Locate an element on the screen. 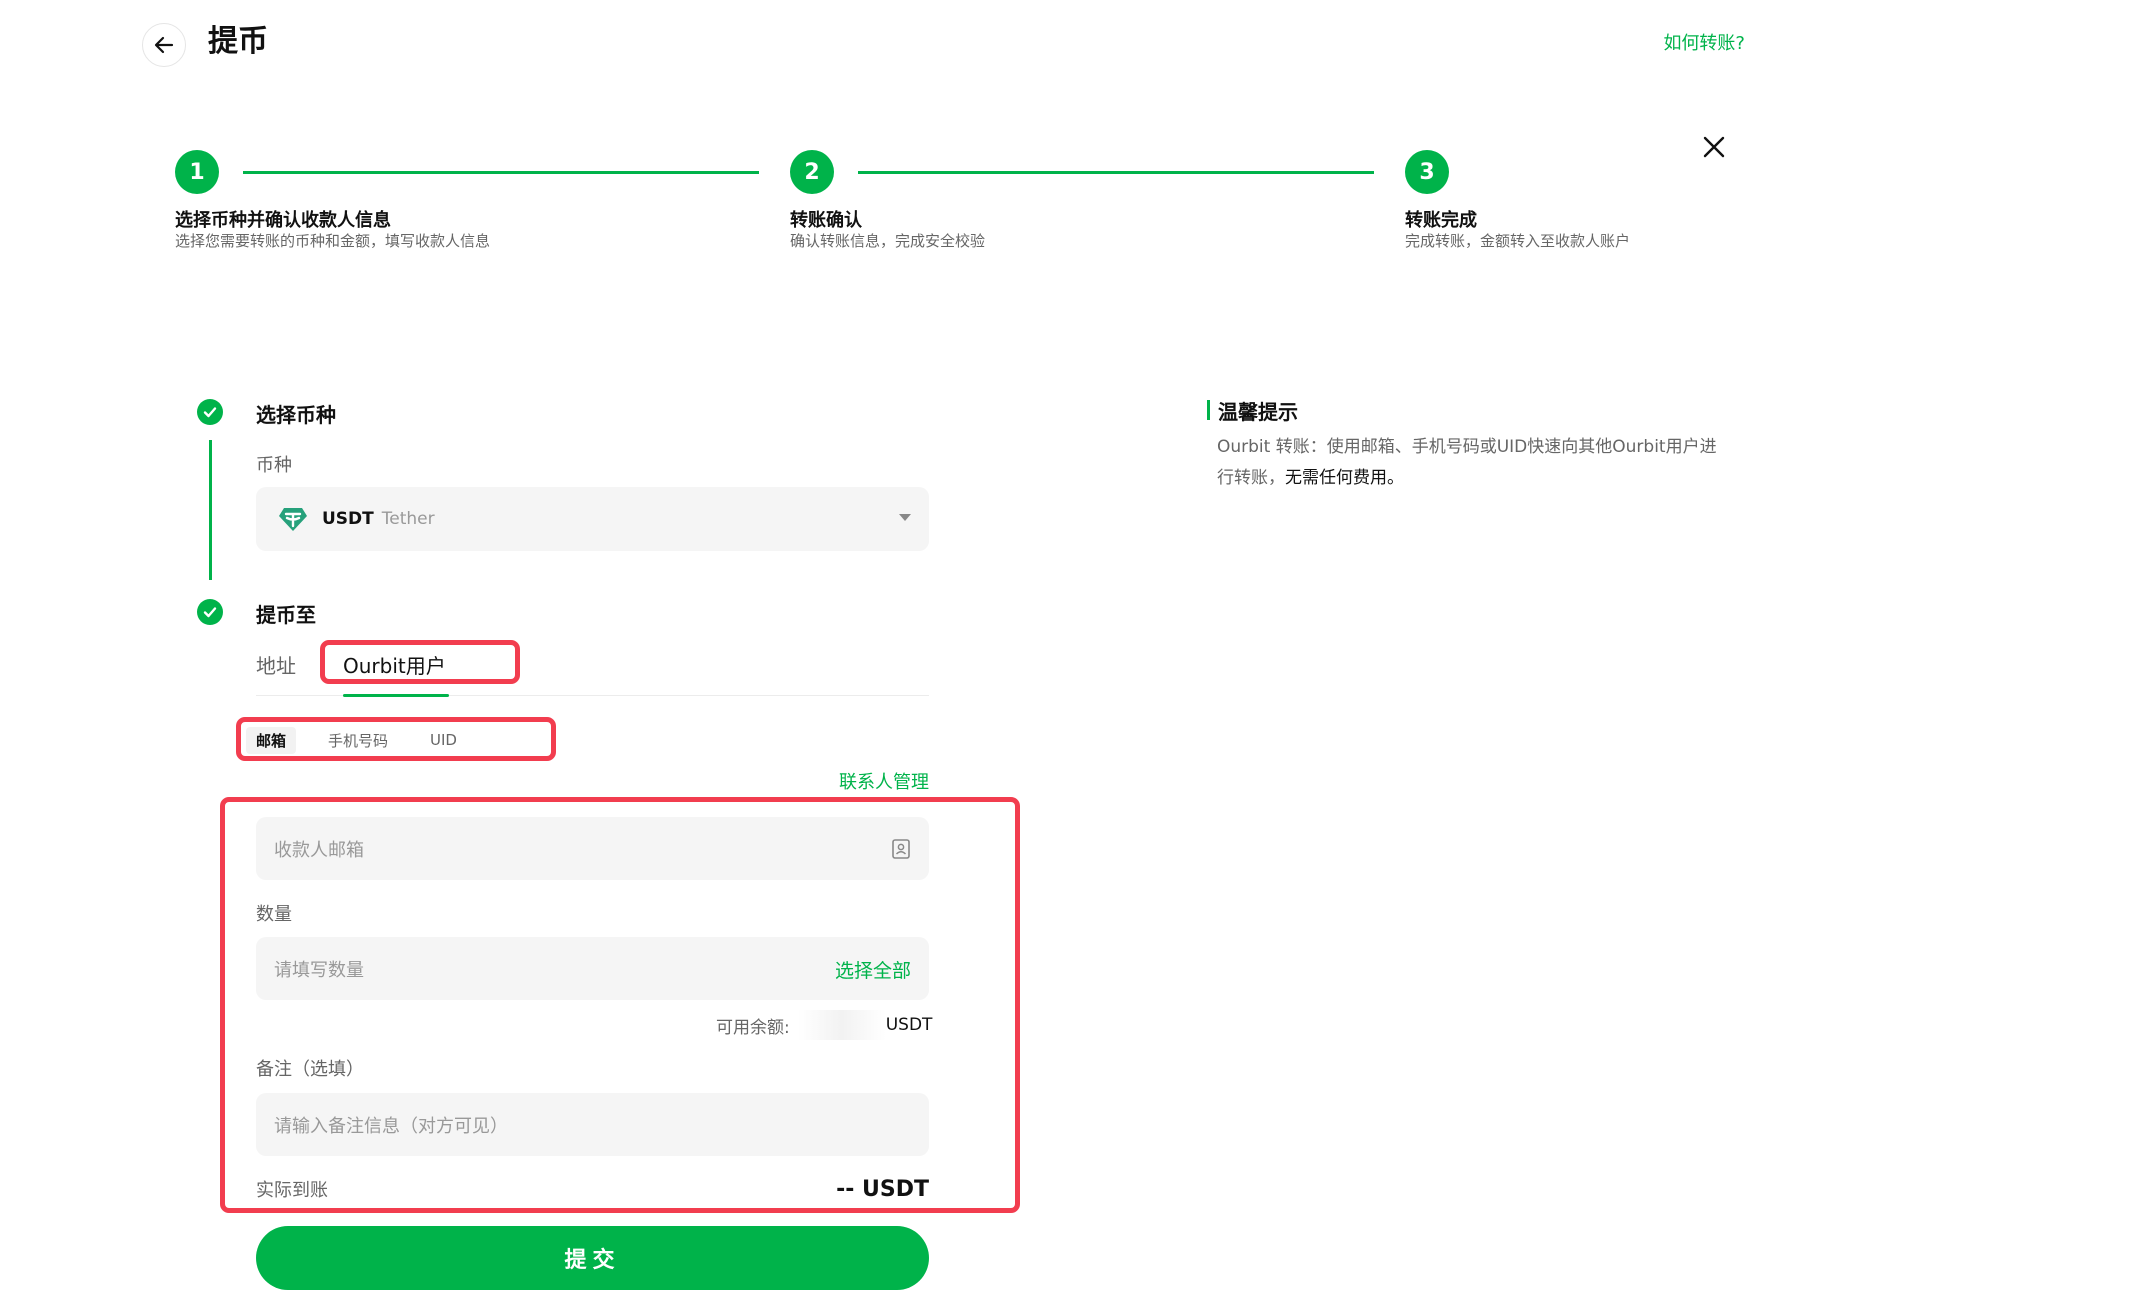  contacts-management-link: 联系人管理 is located at coordinates (874, 781).